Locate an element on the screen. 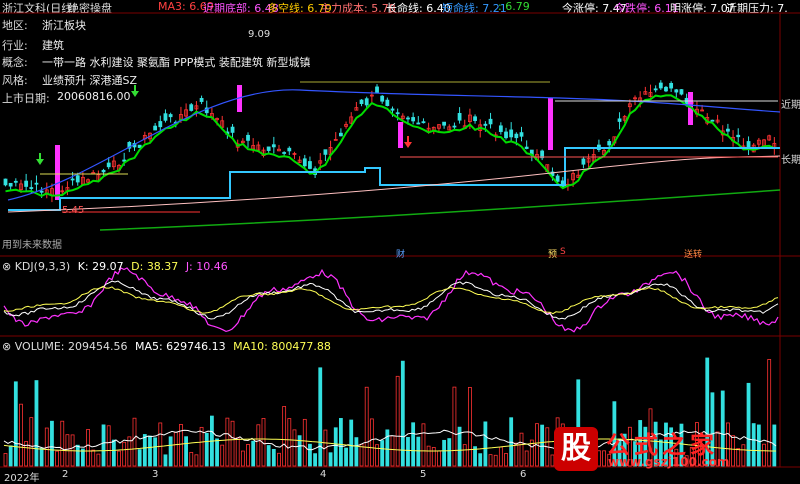 Image resolution: width=800 pixels, height=484 pixels. kdj-label: KDJ(9,3,3) is located at coordinates (43, 266).